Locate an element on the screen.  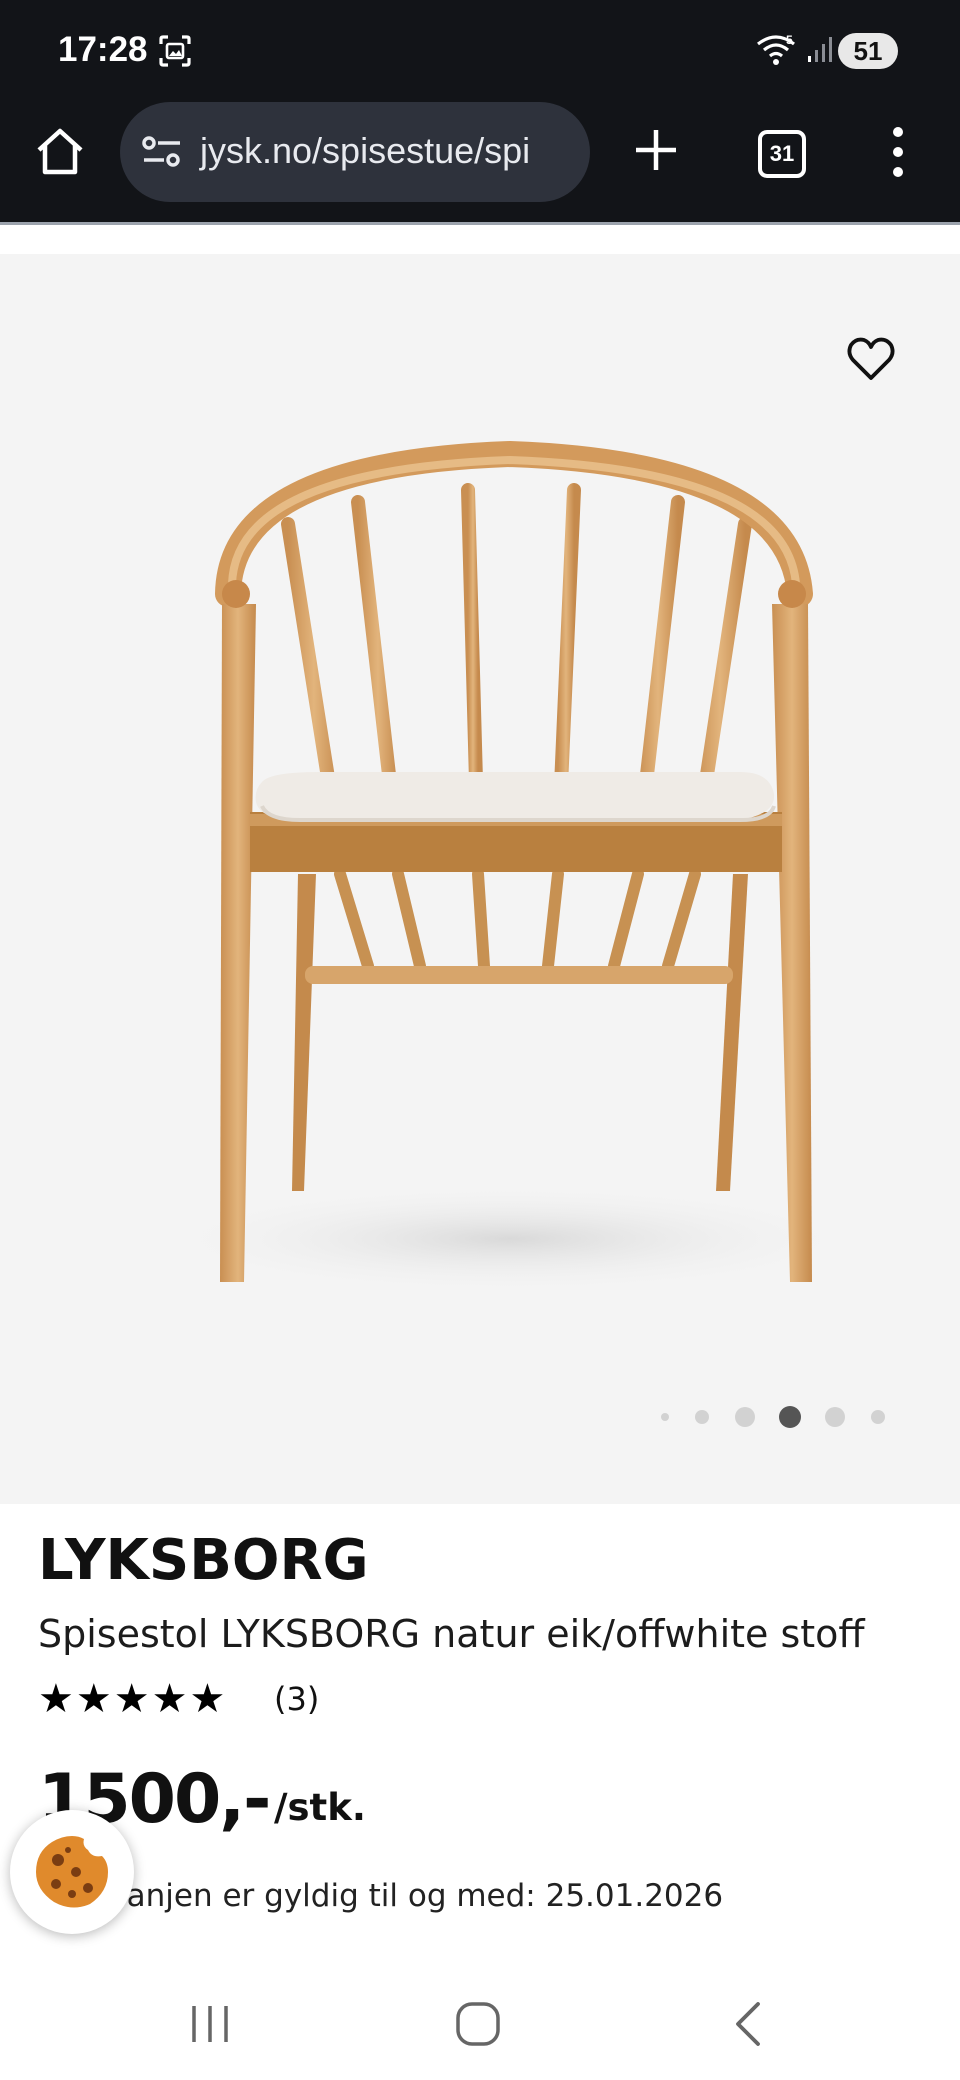
more-vert-icon is located at coordinates (898, 152).